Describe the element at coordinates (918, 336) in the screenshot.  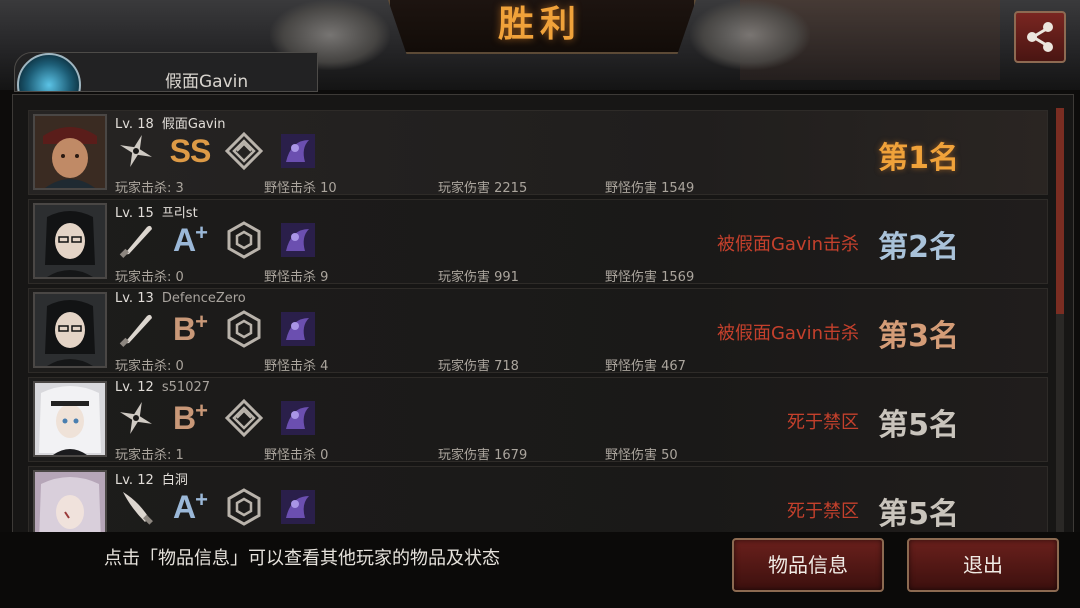
I see `rank-label: 第3名` at that location.